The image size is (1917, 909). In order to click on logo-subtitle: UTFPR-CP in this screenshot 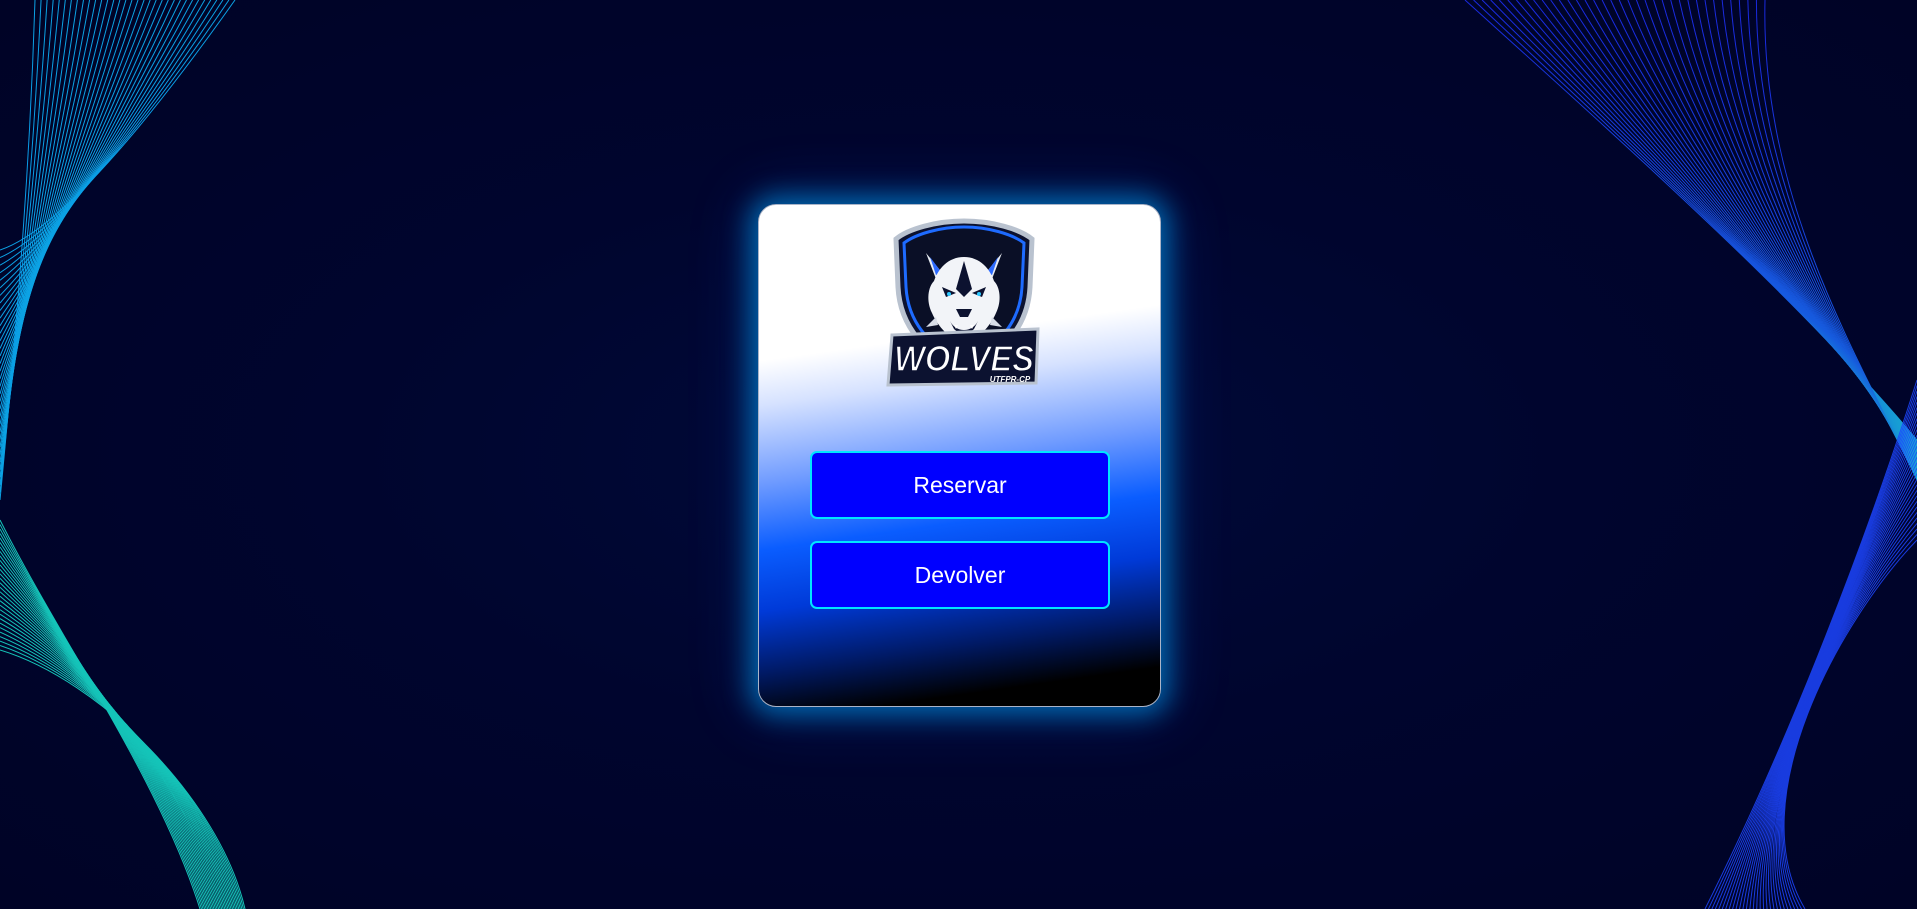, I will do `click(1010, 379)`.